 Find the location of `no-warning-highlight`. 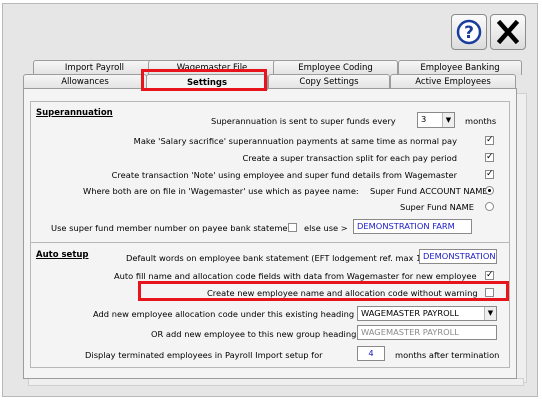

no-warning-highlight is located at coordinates (323, 291).